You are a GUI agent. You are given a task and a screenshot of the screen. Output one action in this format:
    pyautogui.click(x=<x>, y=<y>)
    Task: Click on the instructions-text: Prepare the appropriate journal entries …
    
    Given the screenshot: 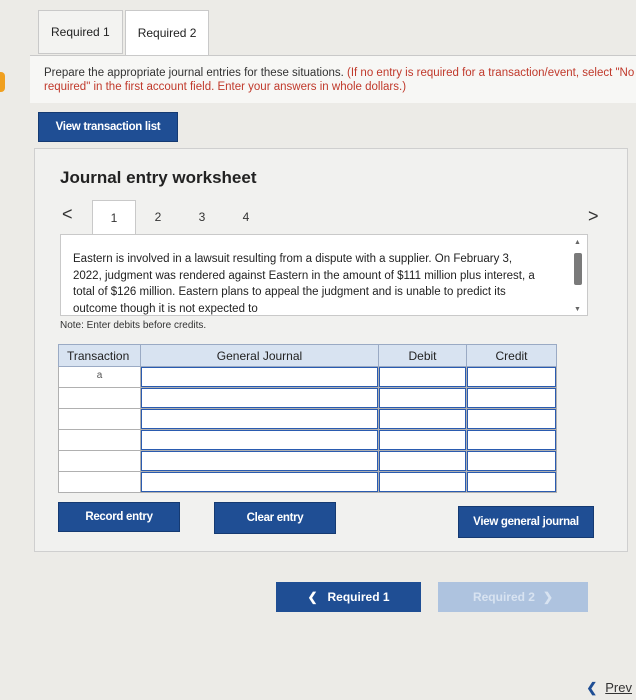 What is the action you would take?
    pyautogui.click(x=340, y=80)
    